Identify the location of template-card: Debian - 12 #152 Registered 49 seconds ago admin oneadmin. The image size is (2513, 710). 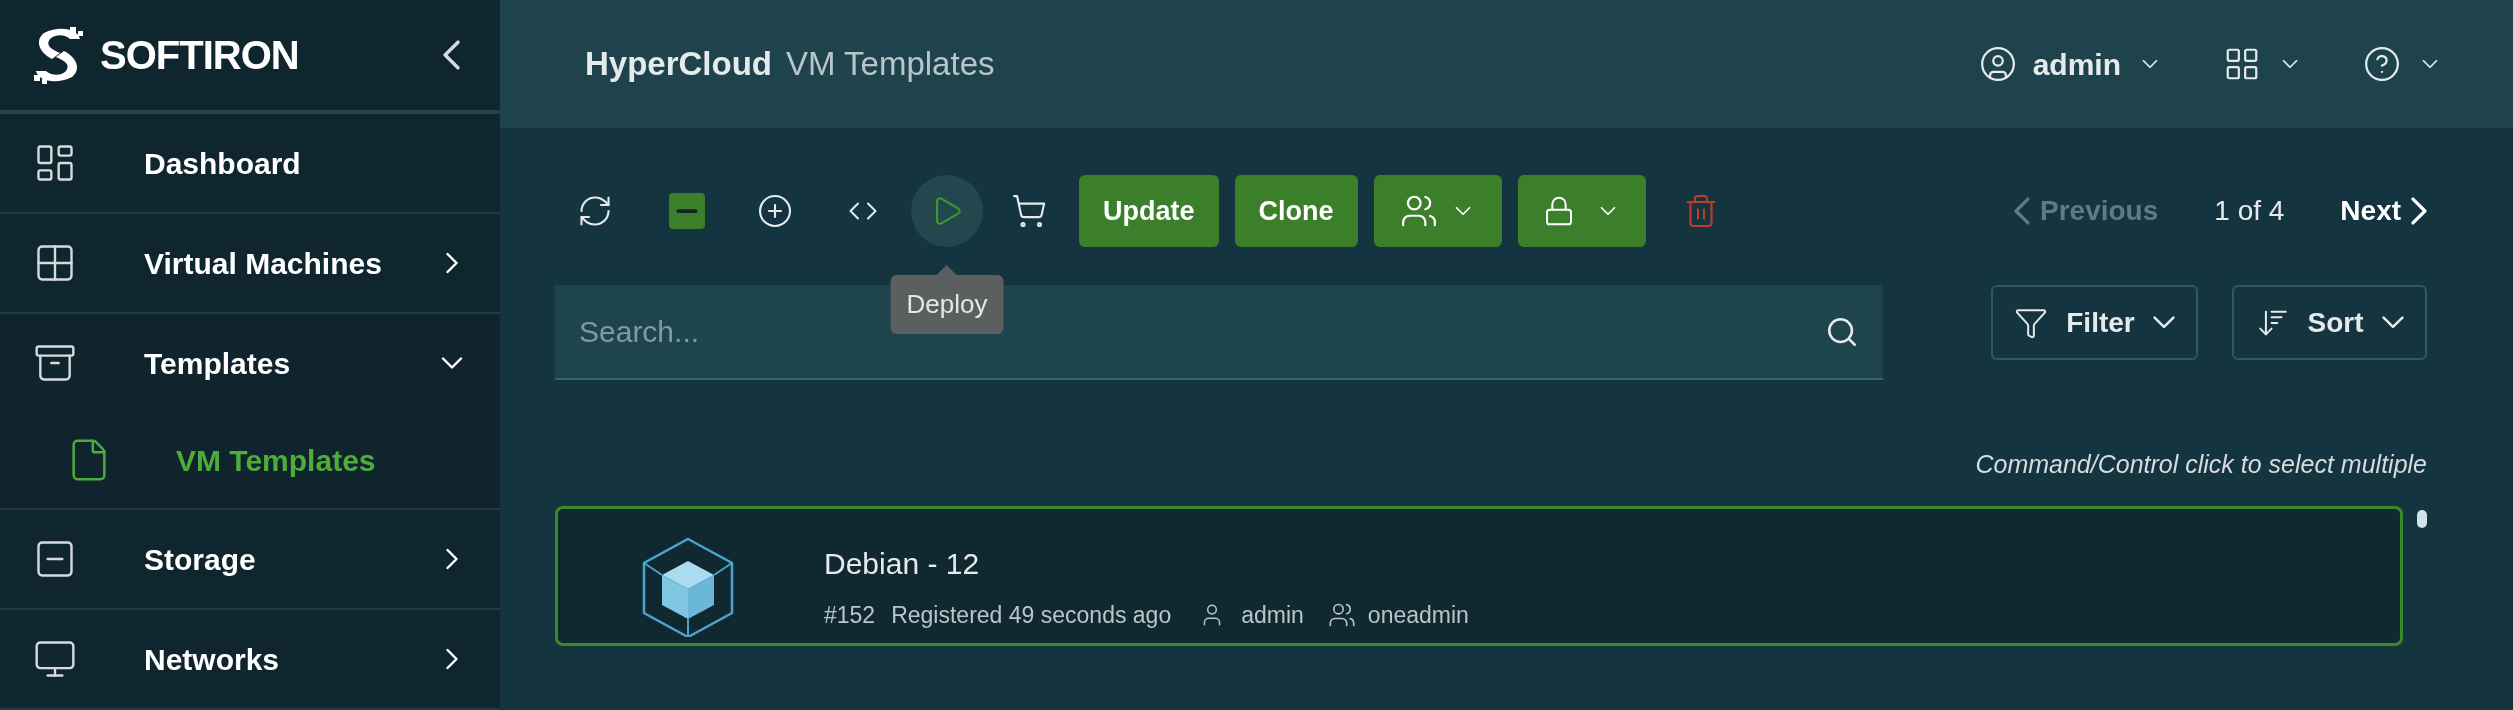
(1479, 575).